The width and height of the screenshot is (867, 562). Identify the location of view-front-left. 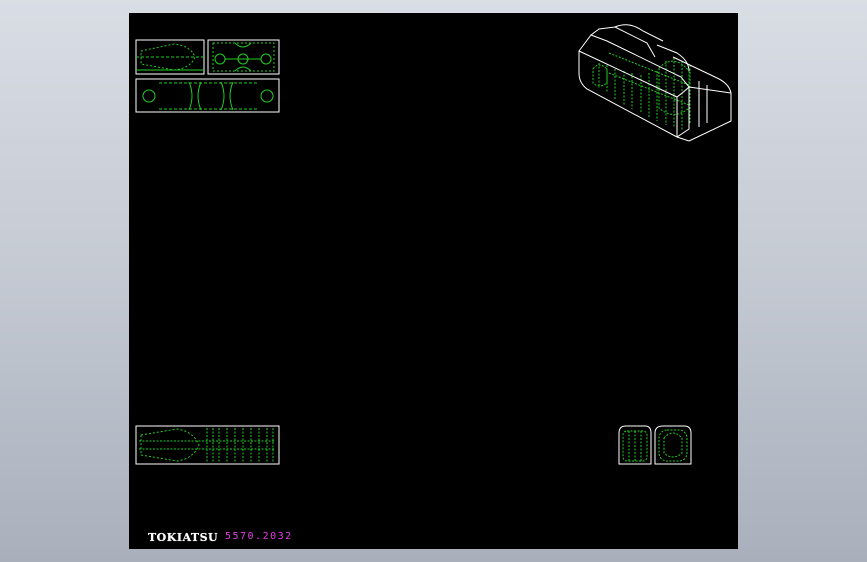
(170, 57).